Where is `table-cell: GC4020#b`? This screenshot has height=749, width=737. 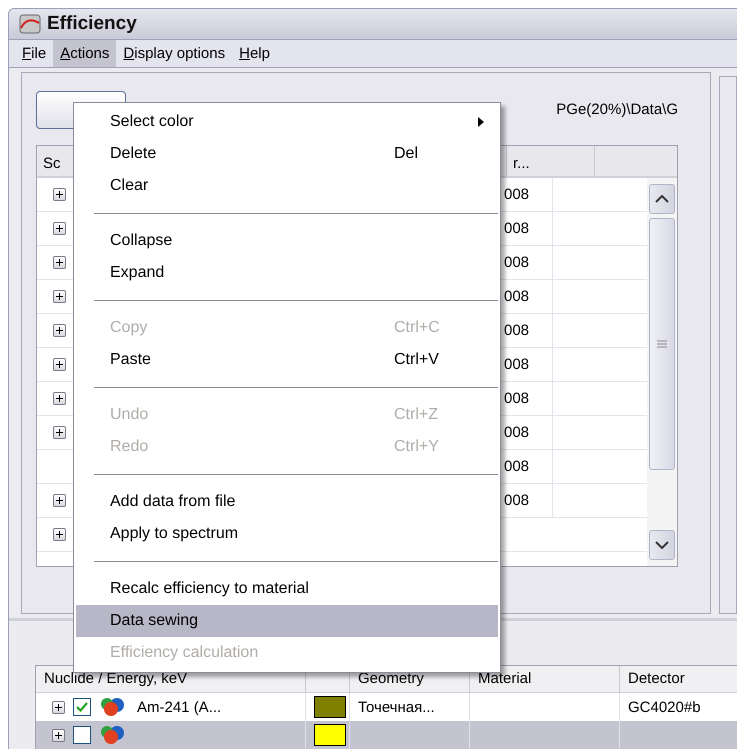 table-cell: GC4020#b is located at coordinates (664, 707).